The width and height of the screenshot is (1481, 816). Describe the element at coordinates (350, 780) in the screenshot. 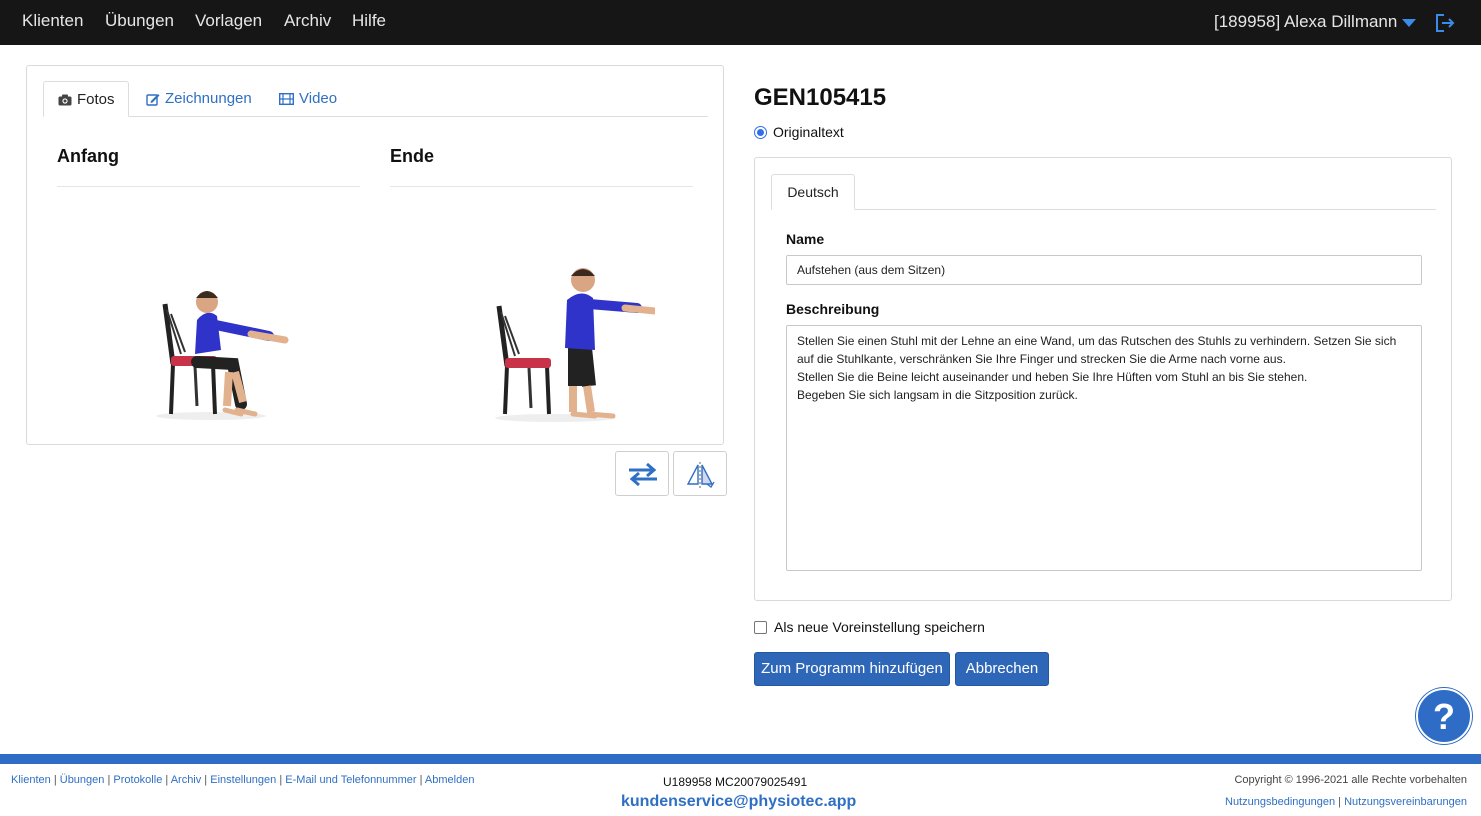

I see `footer-link-email-phone: E-Mail und Telefonnummer` at that location.